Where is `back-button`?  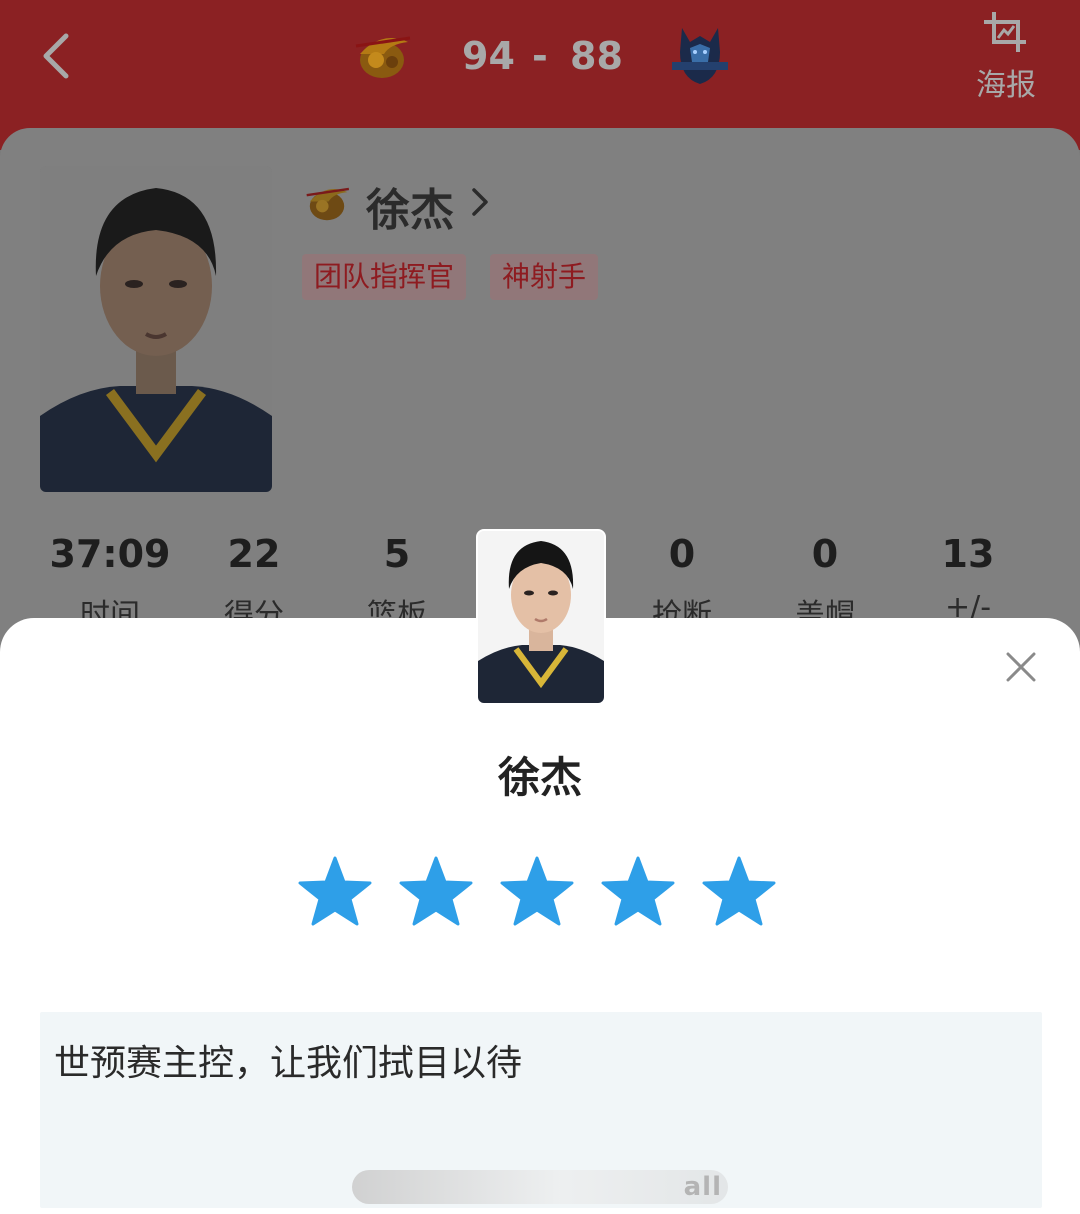
back-button is located at coordinates (58, 56).